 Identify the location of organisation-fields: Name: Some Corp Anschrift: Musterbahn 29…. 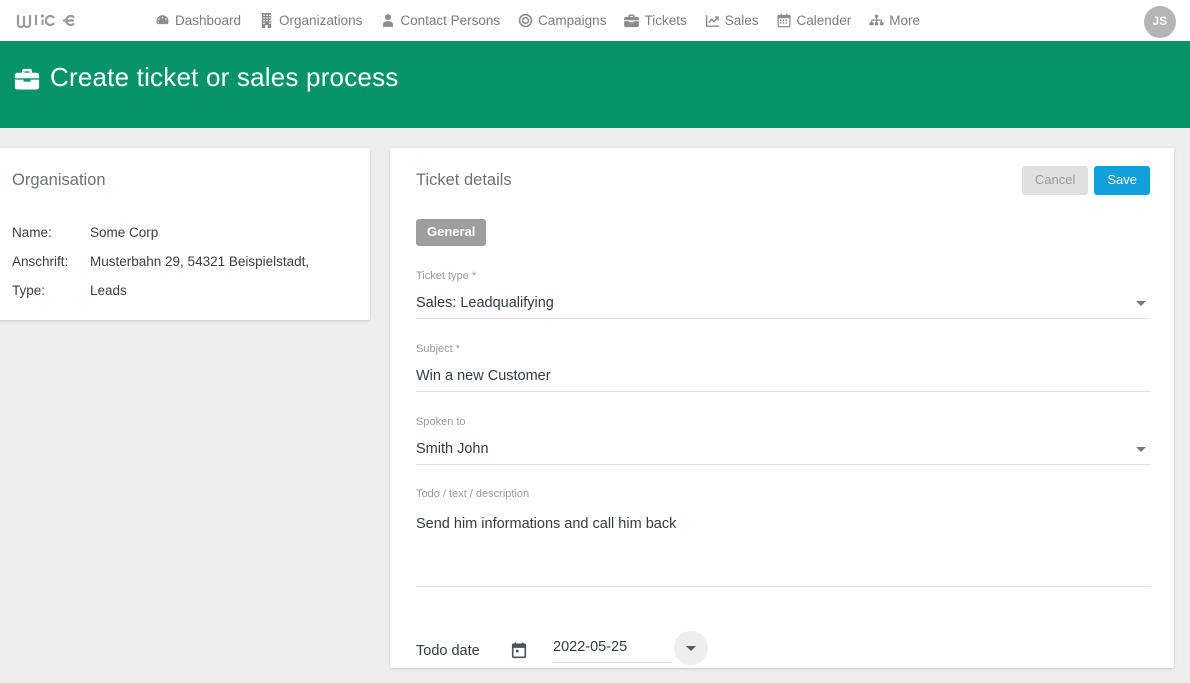
(181, 261).